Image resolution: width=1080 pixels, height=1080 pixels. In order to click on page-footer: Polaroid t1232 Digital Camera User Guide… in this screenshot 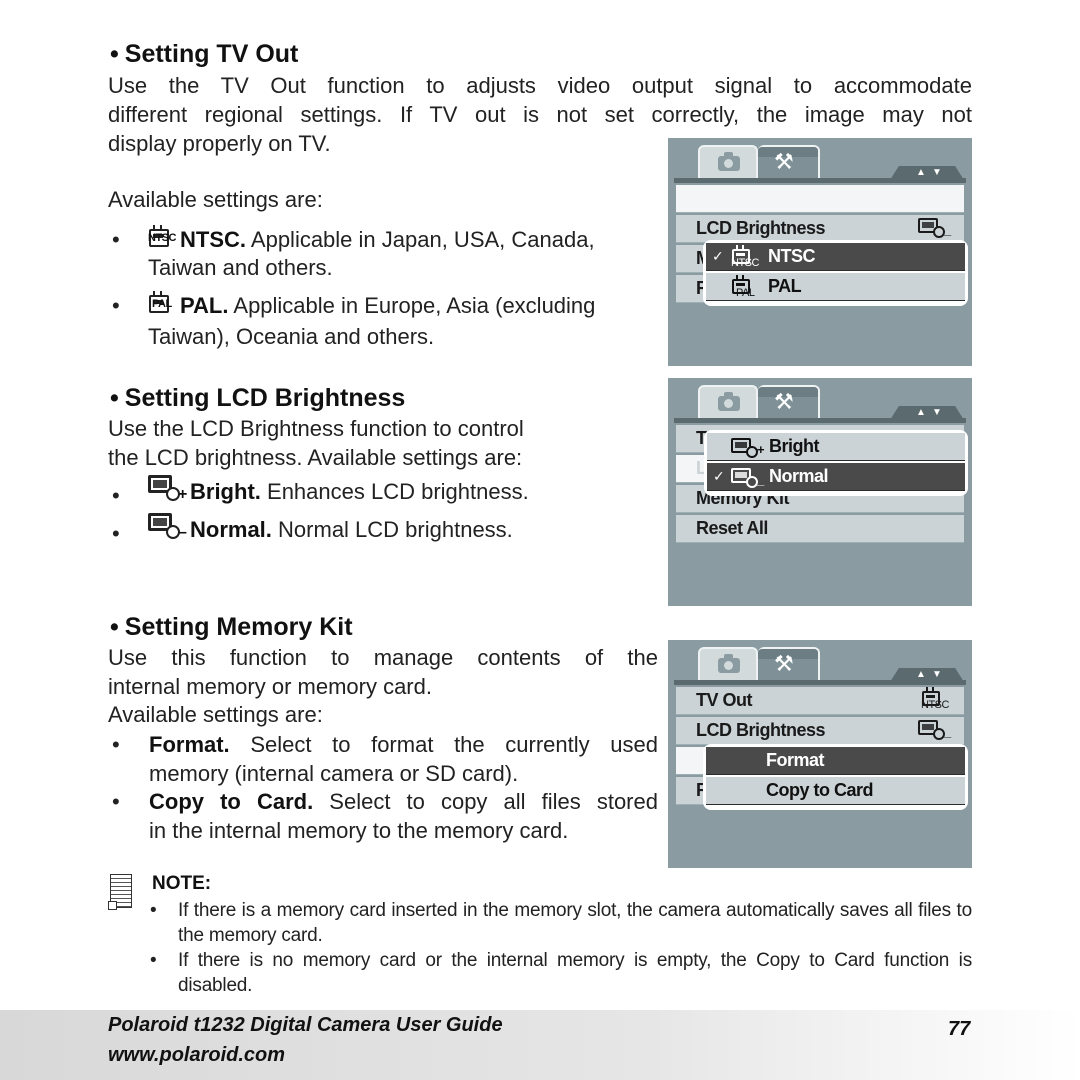, I will do `click(540, 1045)`.